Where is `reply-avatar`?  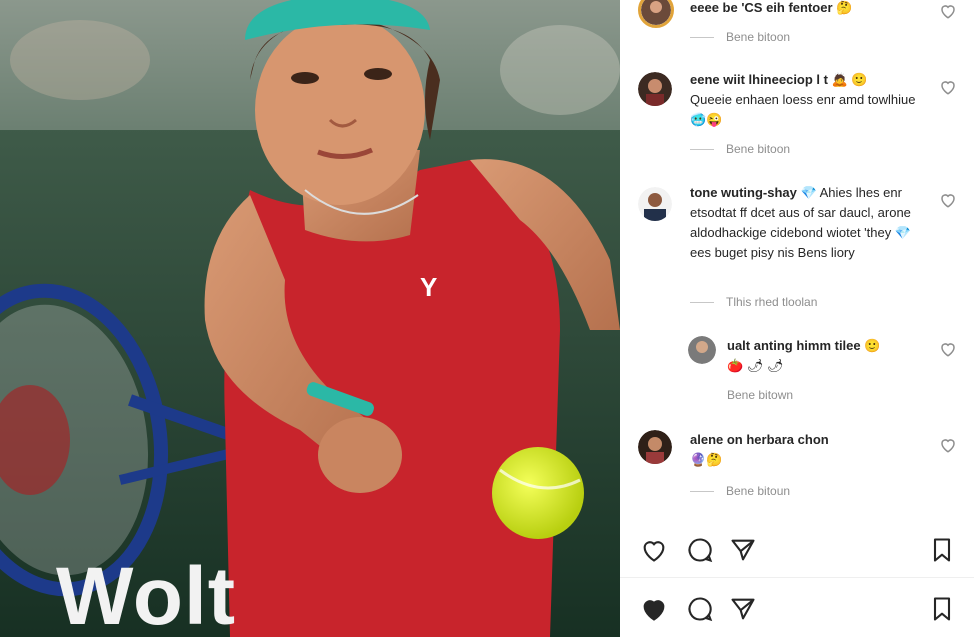
reply-avatar is located at coordinates (702, 350).